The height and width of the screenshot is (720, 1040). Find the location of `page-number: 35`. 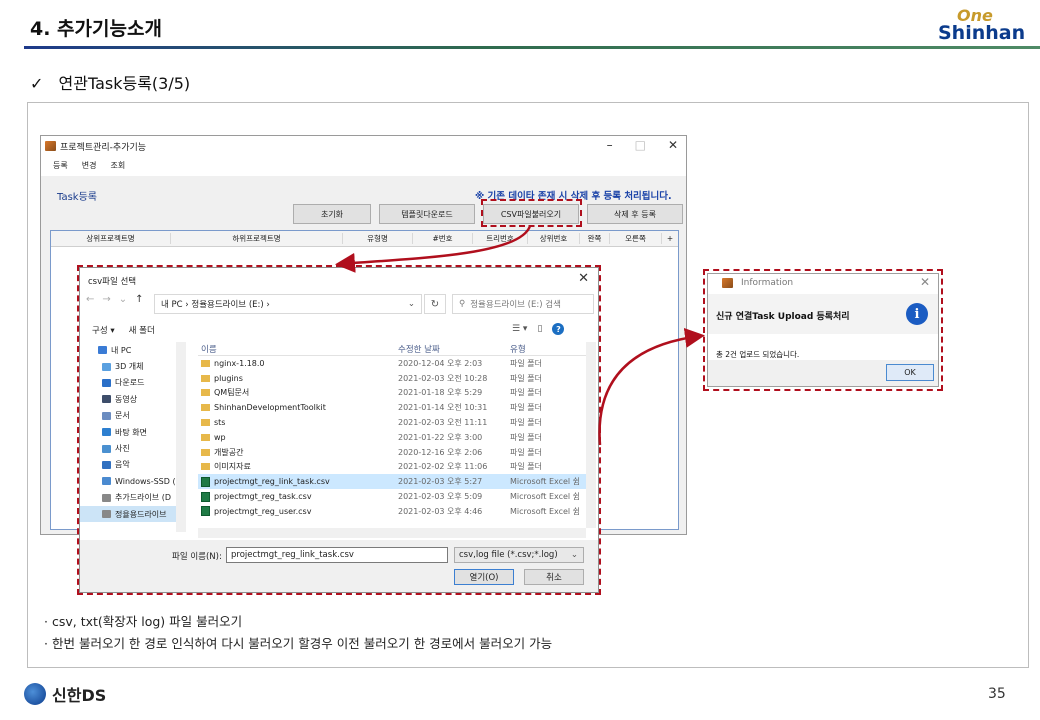

page-number: 35 is located at coordinates (997, 694).